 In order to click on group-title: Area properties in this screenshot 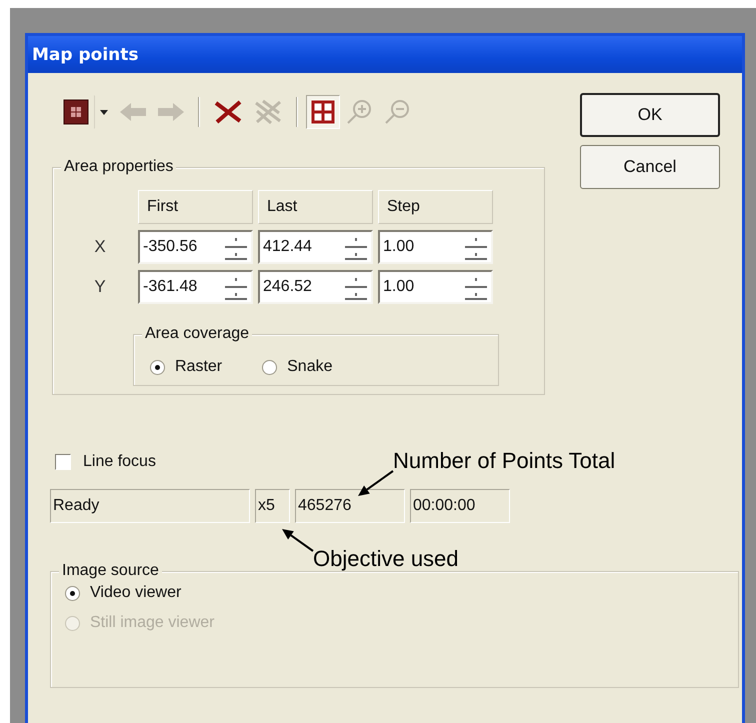, I will do `click(118, 167)`.